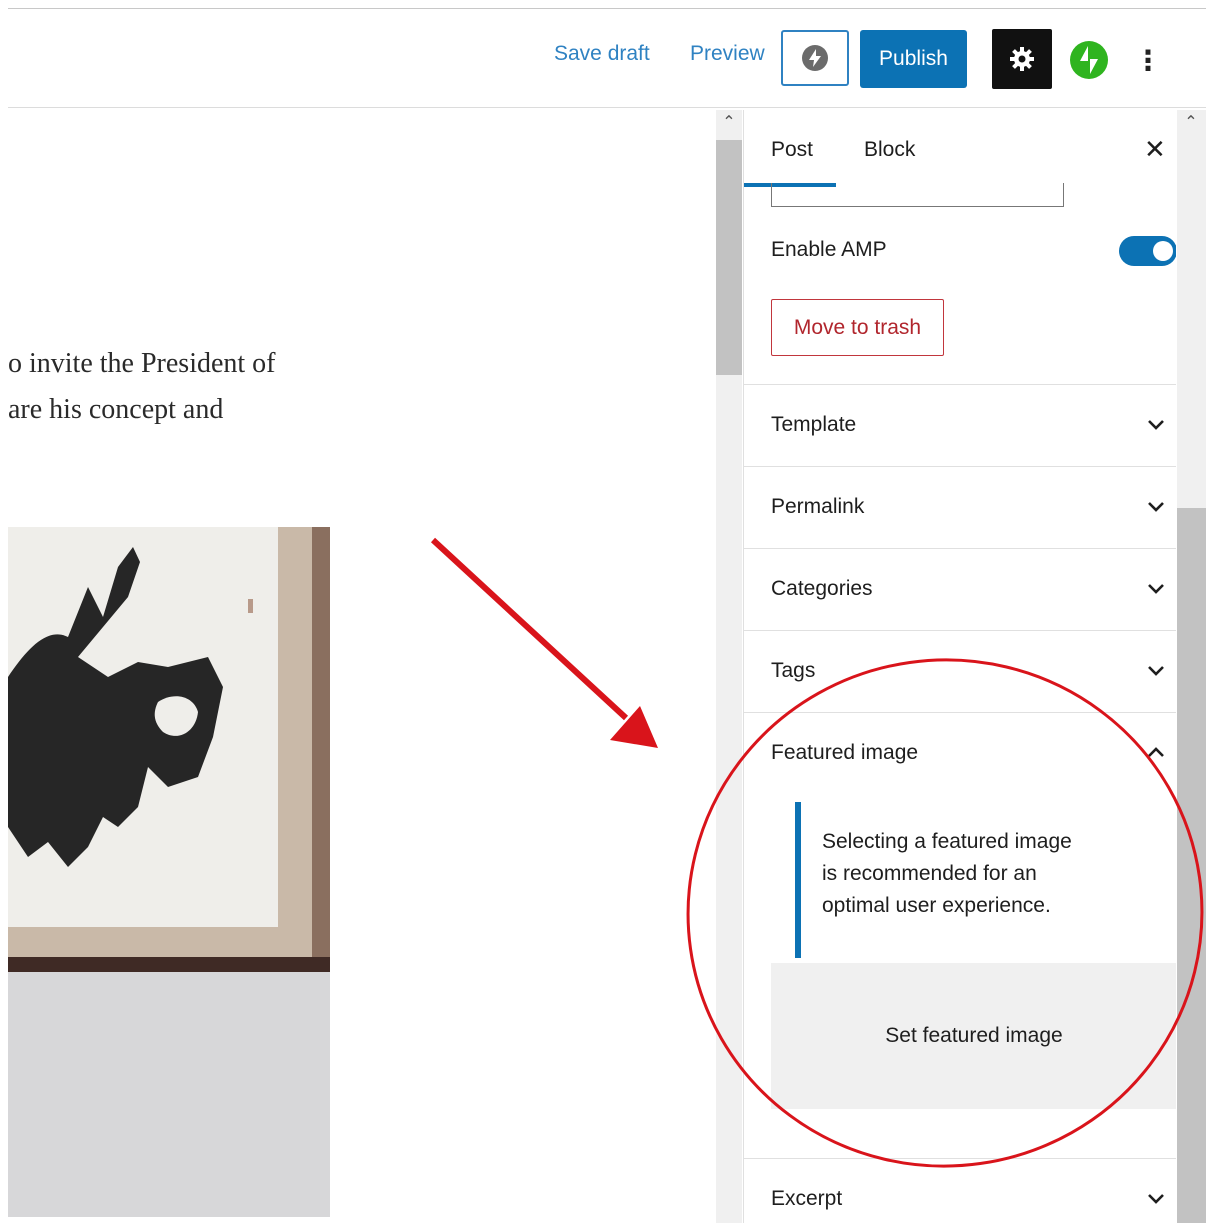 This screenshot has height=1223, width=1206. Describe the element at coordinates (793, 670) in the screenshot. I see `panel-title: Tags` at that location.